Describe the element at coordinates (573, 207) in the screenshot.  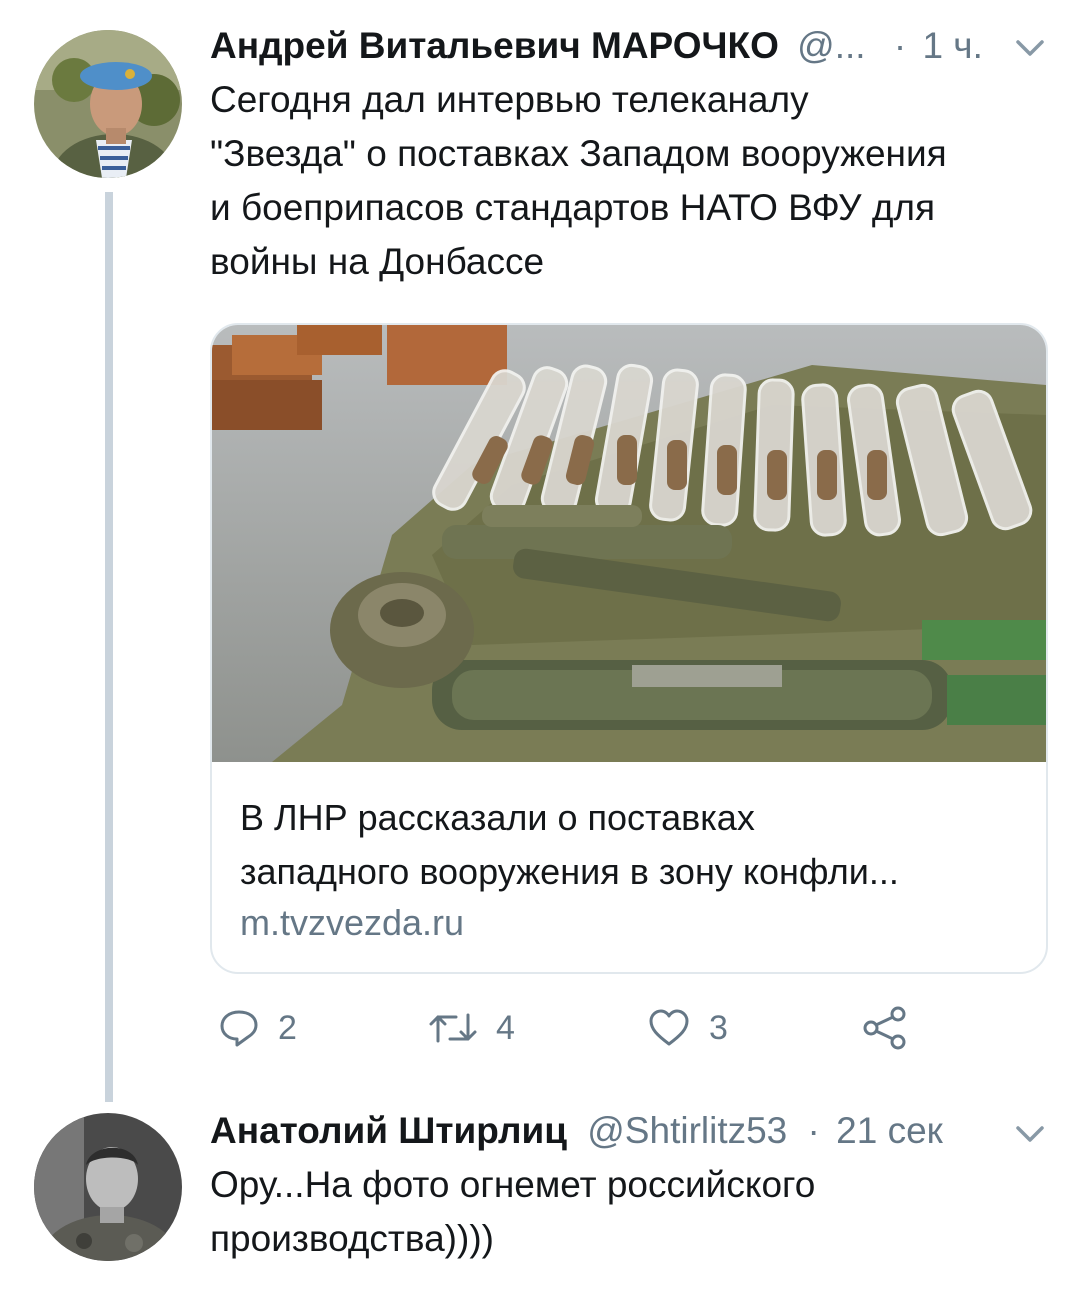
I see `tweet-text-line: и боеприпасов стандартов НАТО ВФУ для` at that location.